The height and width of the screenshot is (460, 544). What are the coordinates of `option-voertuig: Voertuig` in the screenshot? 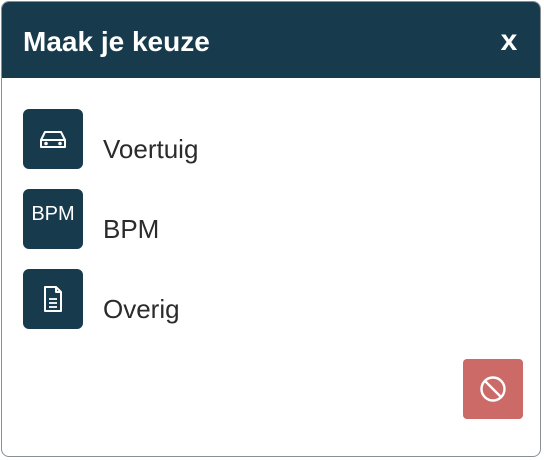 It's located at (173, 139).